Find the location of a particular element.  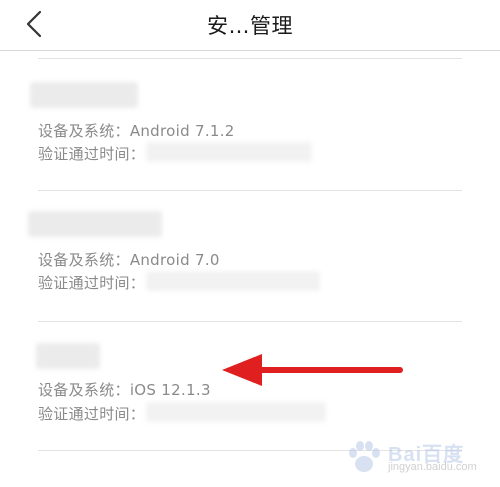

red-arrow-annotation is located at coordinates (312, 370).